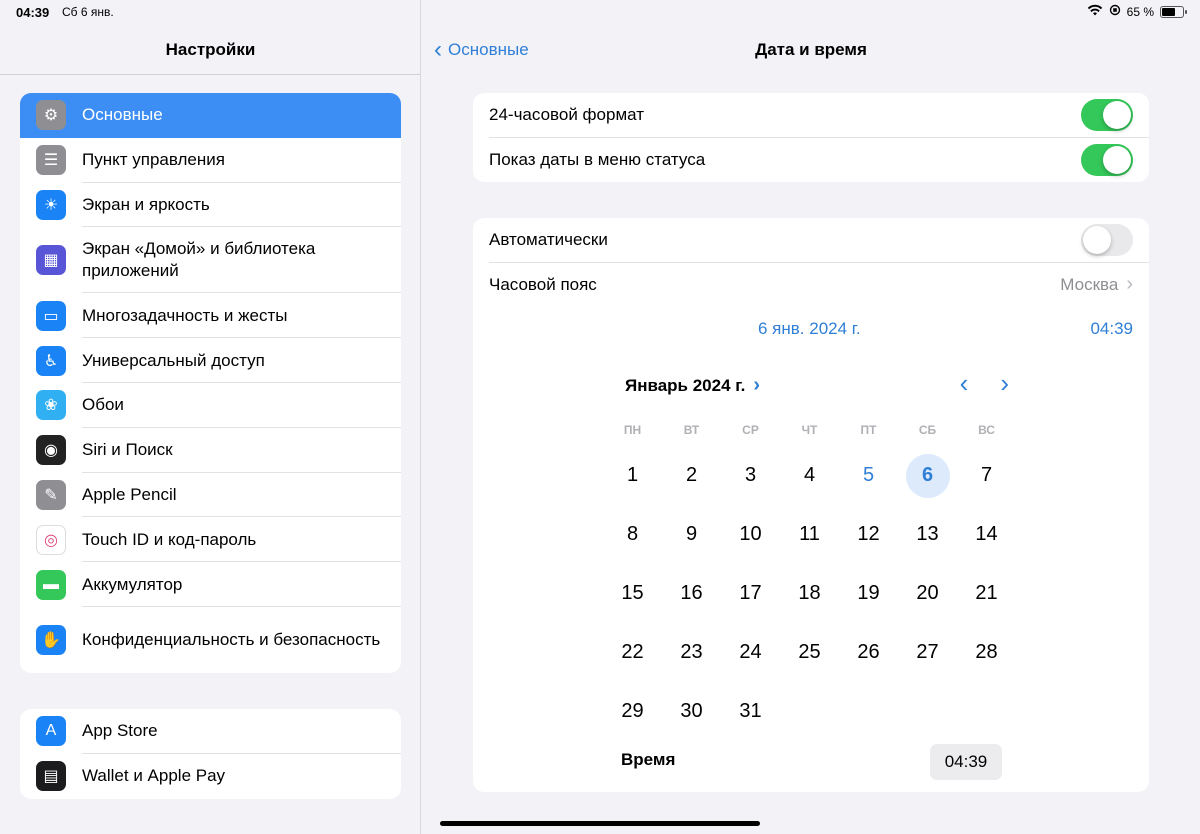 The height and width of the screenshot is (834, 1200). I want to click on calendar-day: 6, so click(927, 475).